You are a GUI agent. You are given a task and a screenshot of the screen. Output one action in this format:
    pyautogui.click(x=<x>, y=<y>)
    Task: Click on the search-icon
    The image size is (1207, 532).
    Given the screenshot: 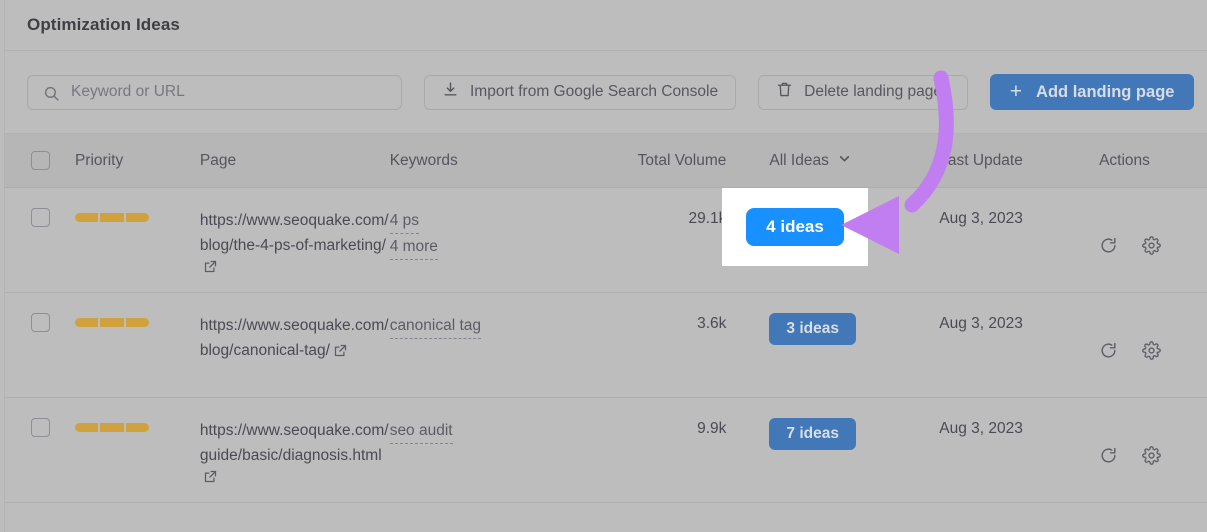 What is the action you would take?
    pyautogui.click(x=51, y=93)
    